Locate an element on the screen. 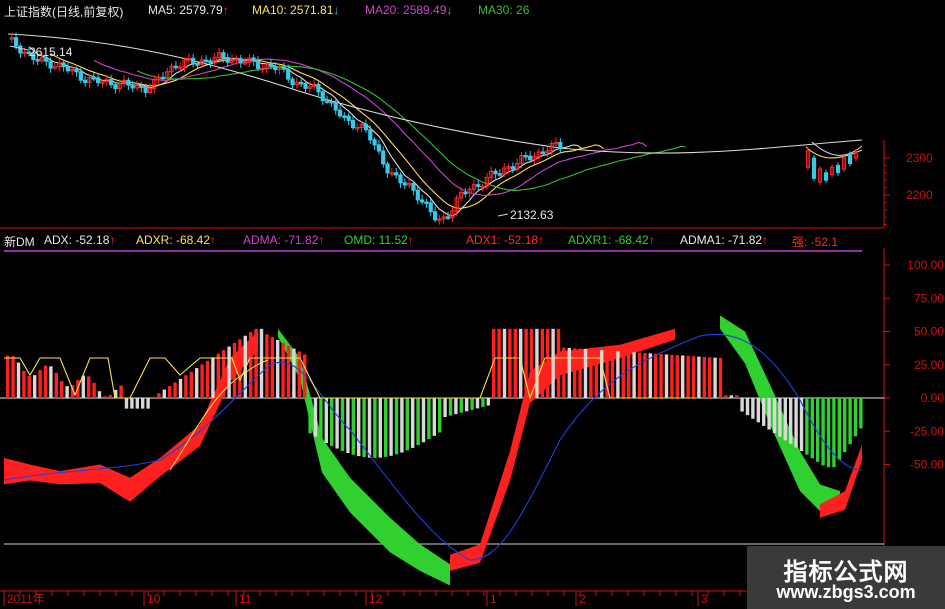 The image size is (945, 609). ma10-legend: MA10: 2571.81↓ is located at coordinates (296, 10).